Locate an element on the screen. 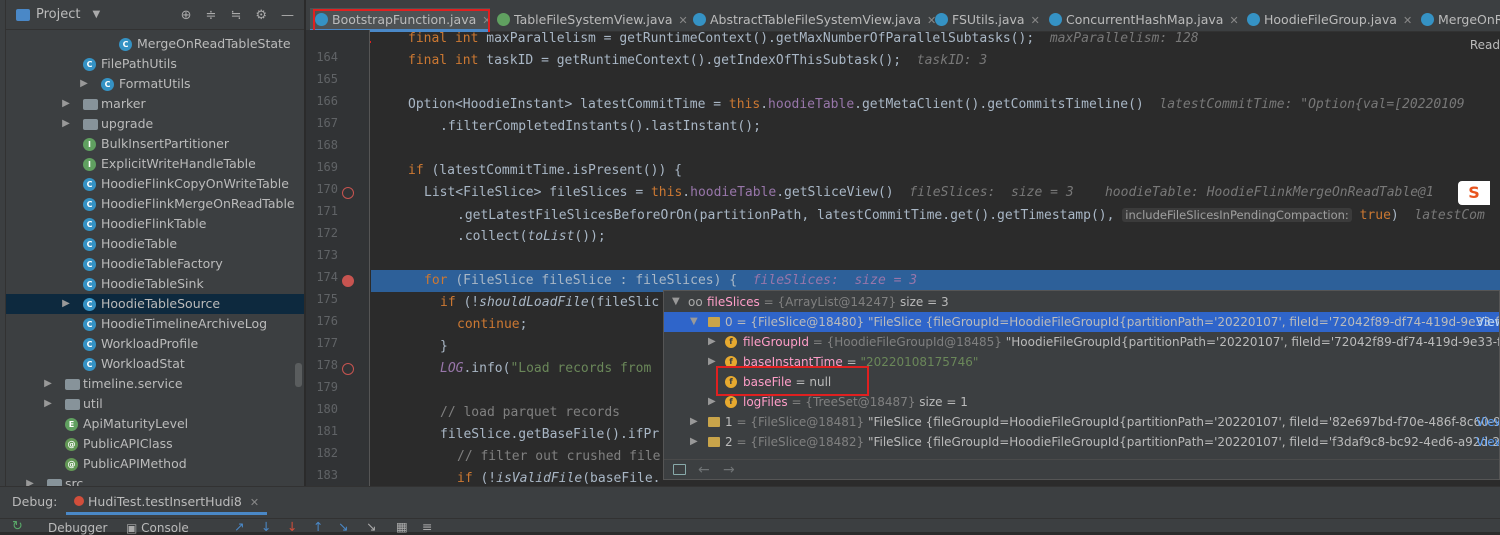 This screenshot has width=1500, height=535. var-name: baseFile is located at coordinates (767, 382).